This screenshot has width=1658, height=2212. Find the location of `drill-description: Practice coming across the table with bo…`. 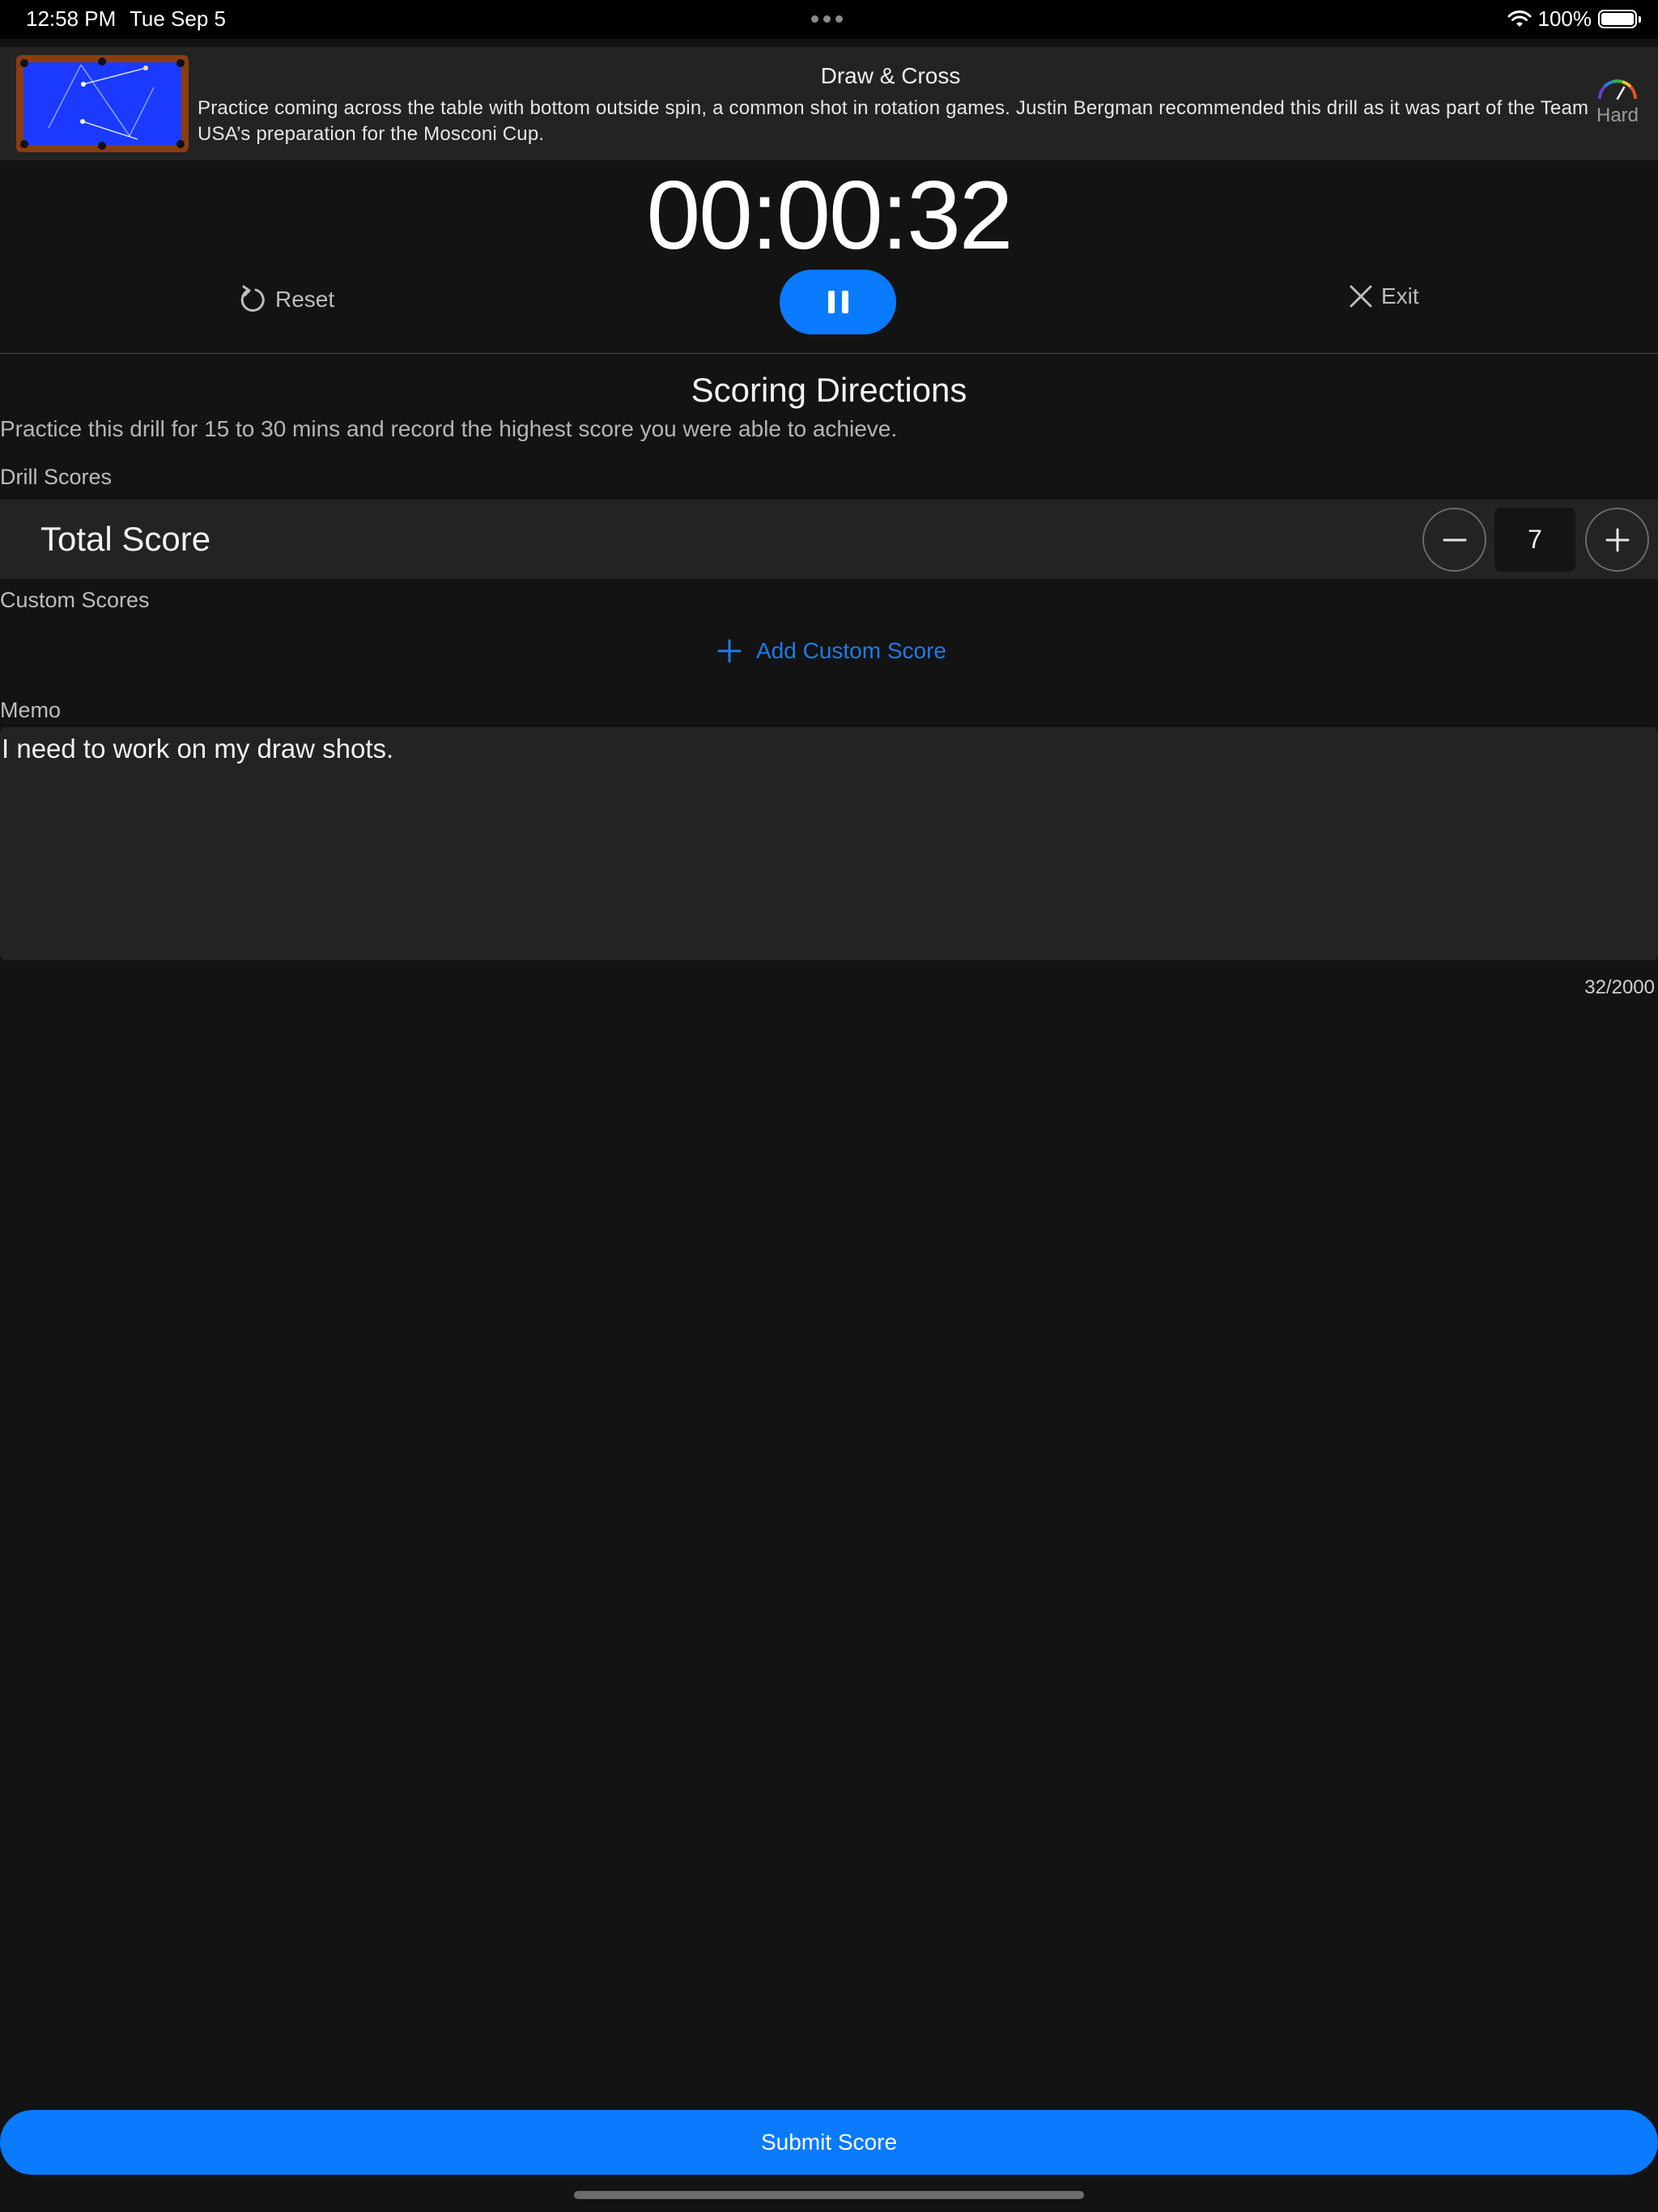

drill-description: Practice coming across the table with bo… is located at coordinates (893, 121).